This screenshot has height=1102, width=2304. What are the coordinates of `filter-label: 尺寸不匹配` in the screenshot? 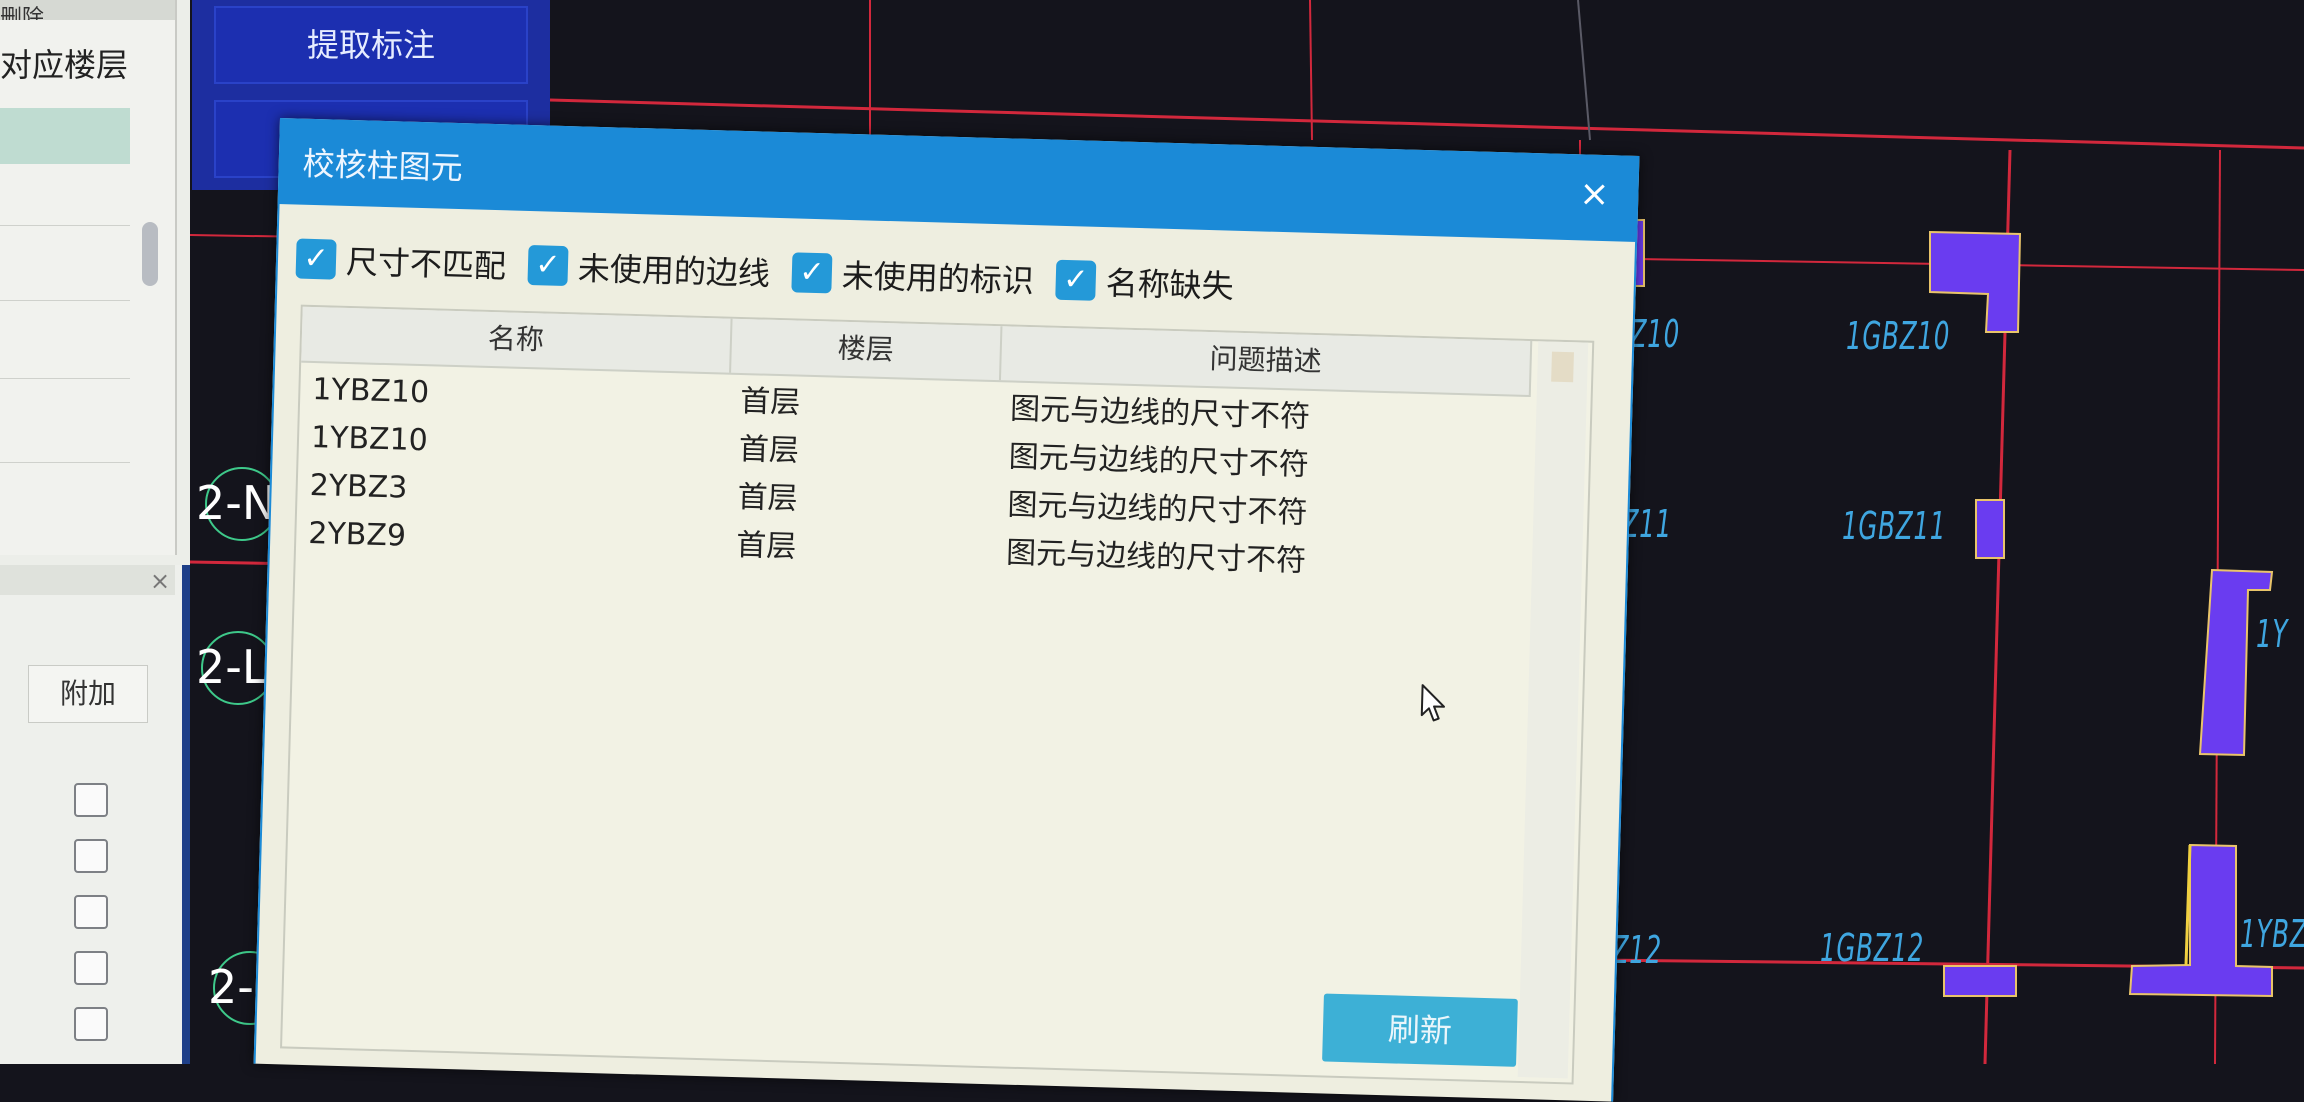 It's located at (426, 264).